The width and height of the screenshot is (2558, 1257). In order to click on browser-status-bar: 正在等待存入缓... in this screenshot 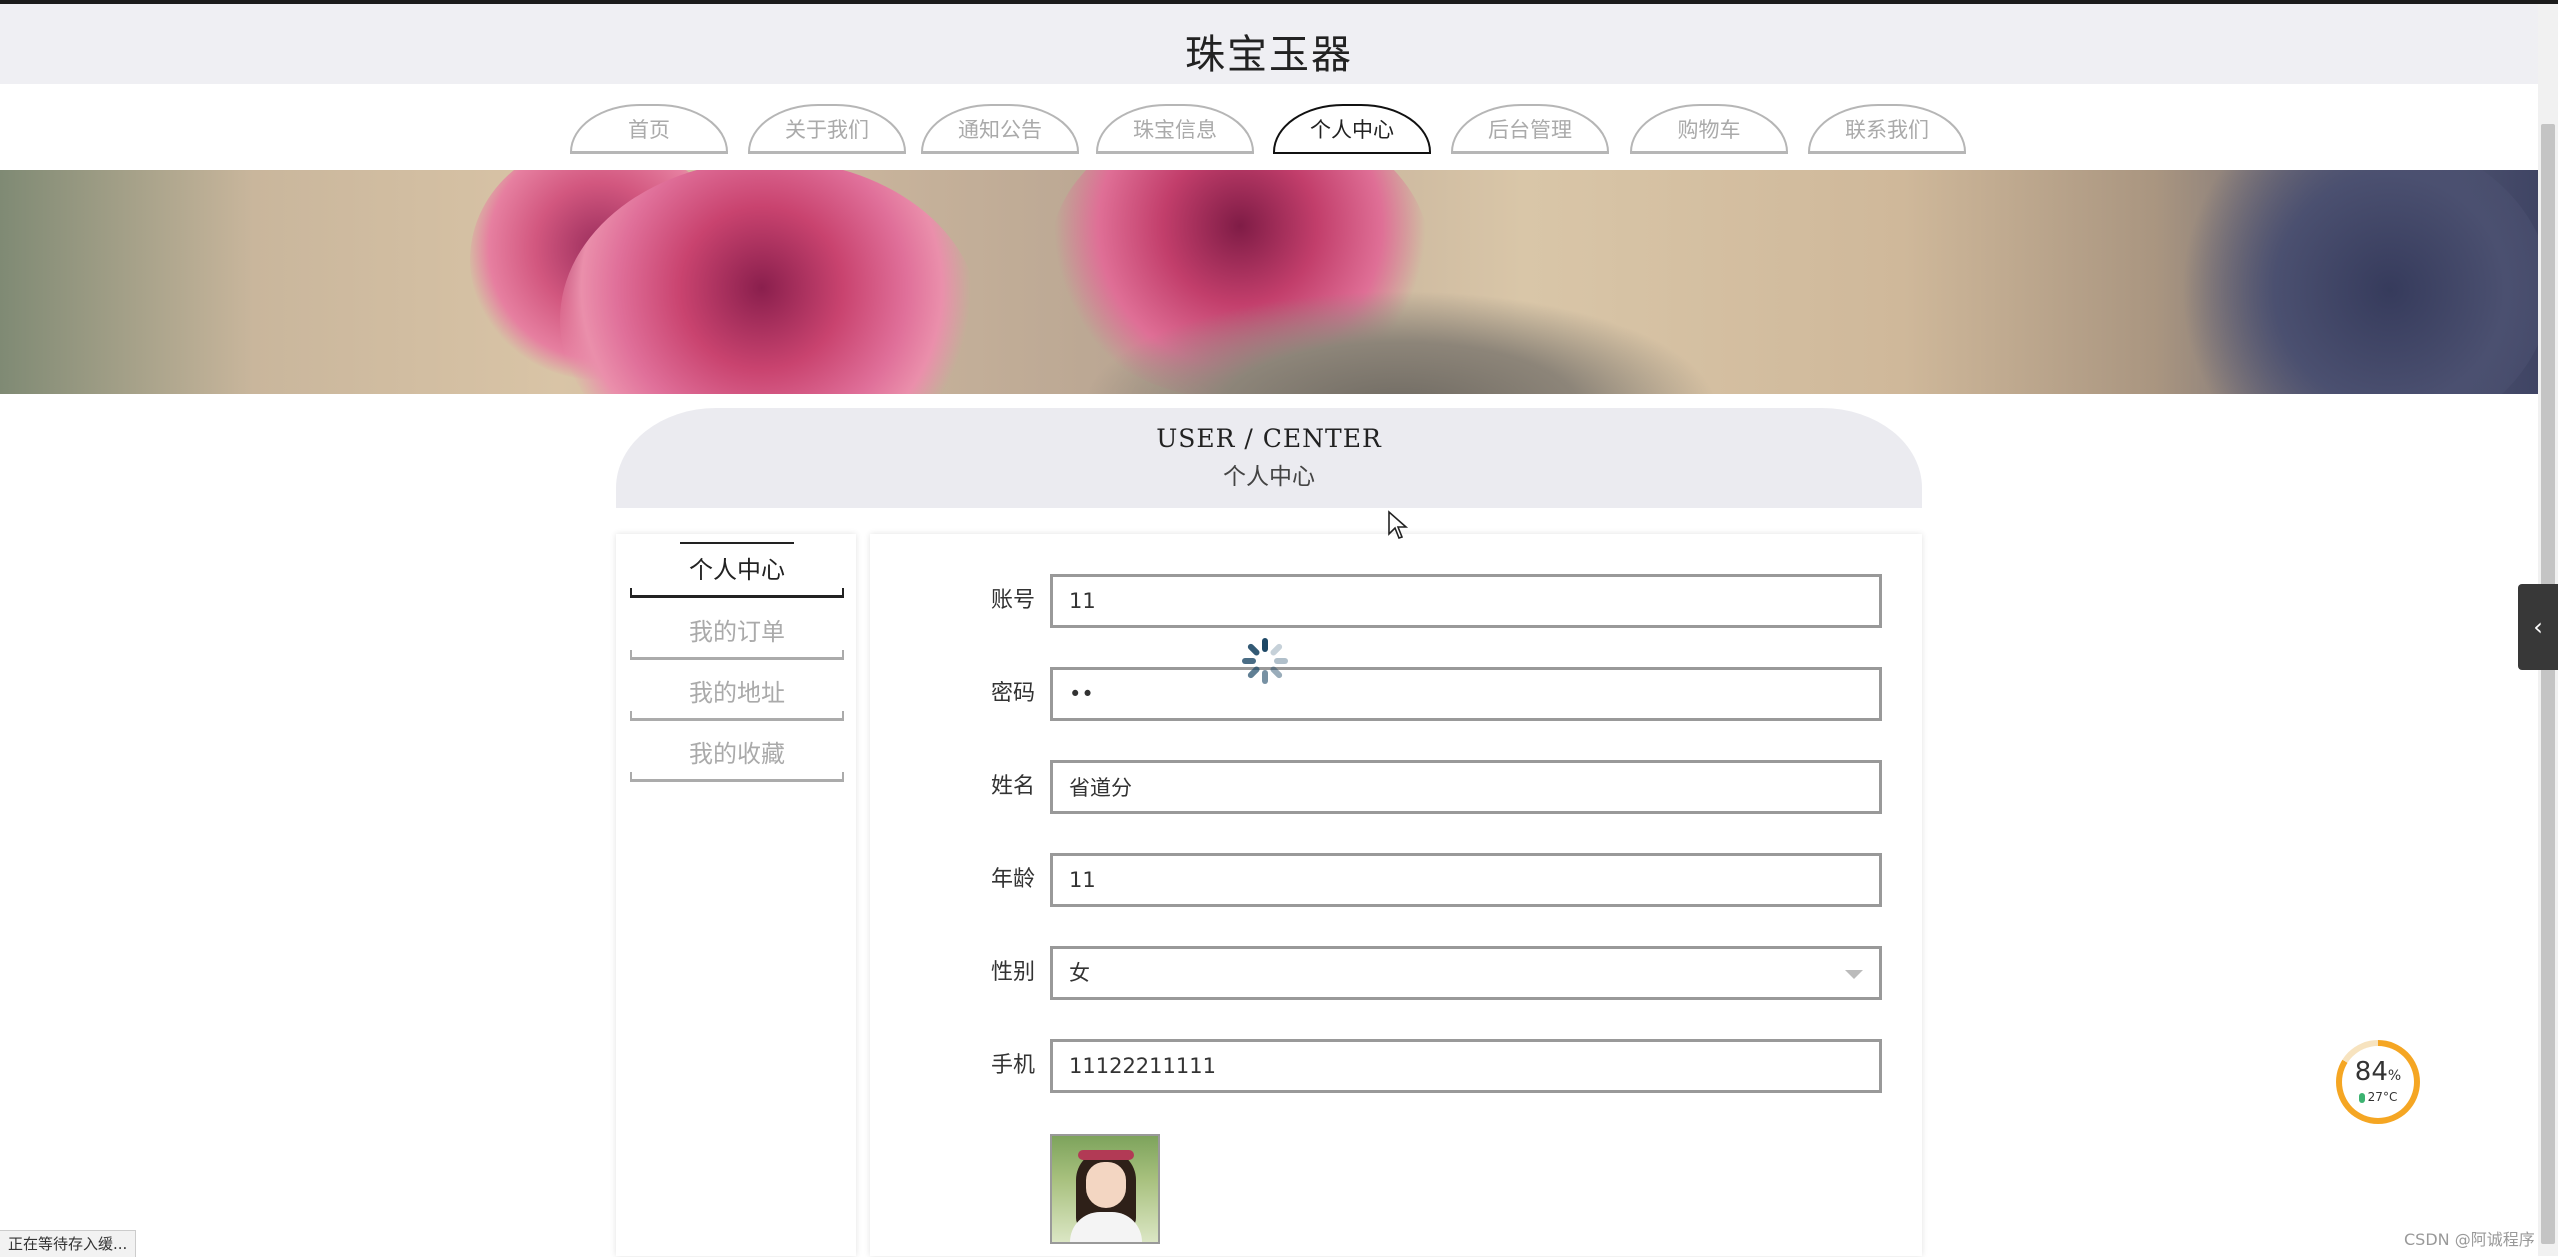, I will do `click(68, 1243)`.